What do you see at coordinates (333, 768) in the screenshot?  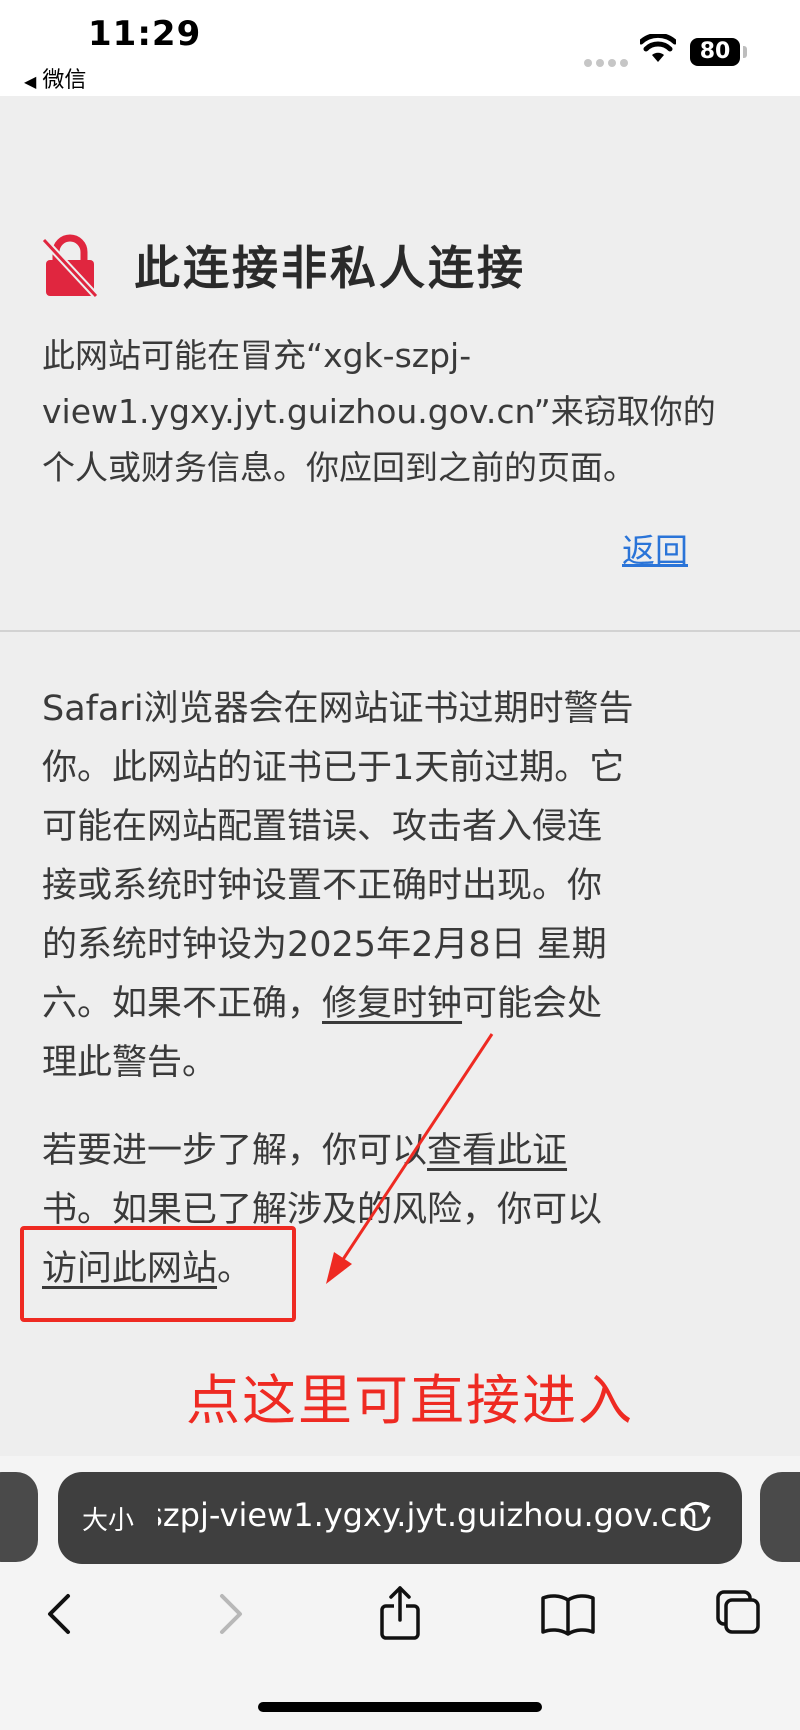 I see `details-line: 你。此网站的证书已于1天前过期。它` at bounding box center [333, 768].